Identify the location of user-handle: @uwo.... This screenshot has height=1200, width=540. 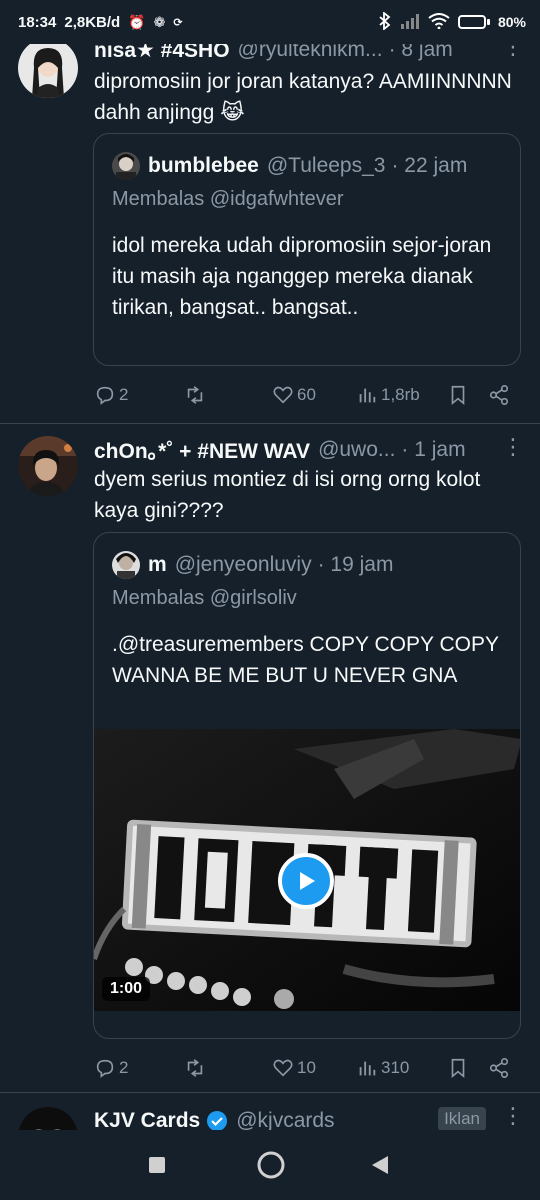
(356, 450).